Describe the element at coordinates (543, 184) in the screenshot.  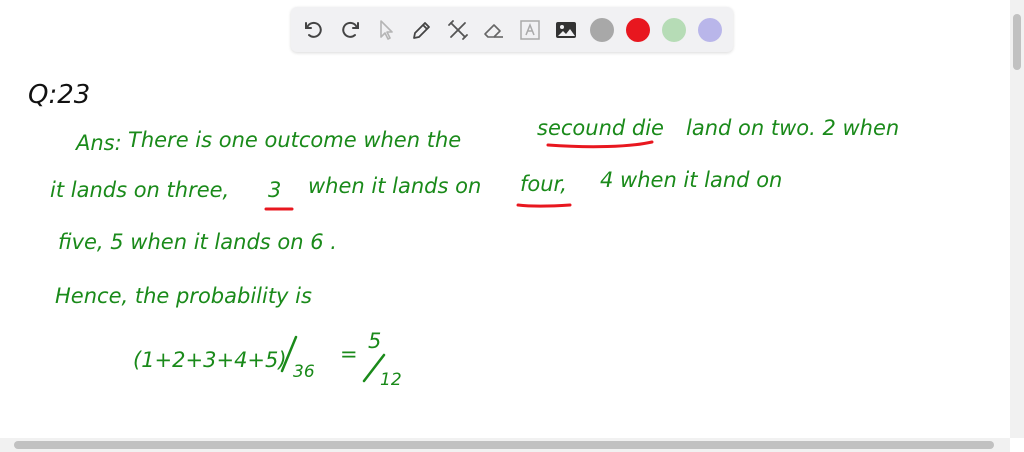
I see `line2-underlined-four: four,` at that location.